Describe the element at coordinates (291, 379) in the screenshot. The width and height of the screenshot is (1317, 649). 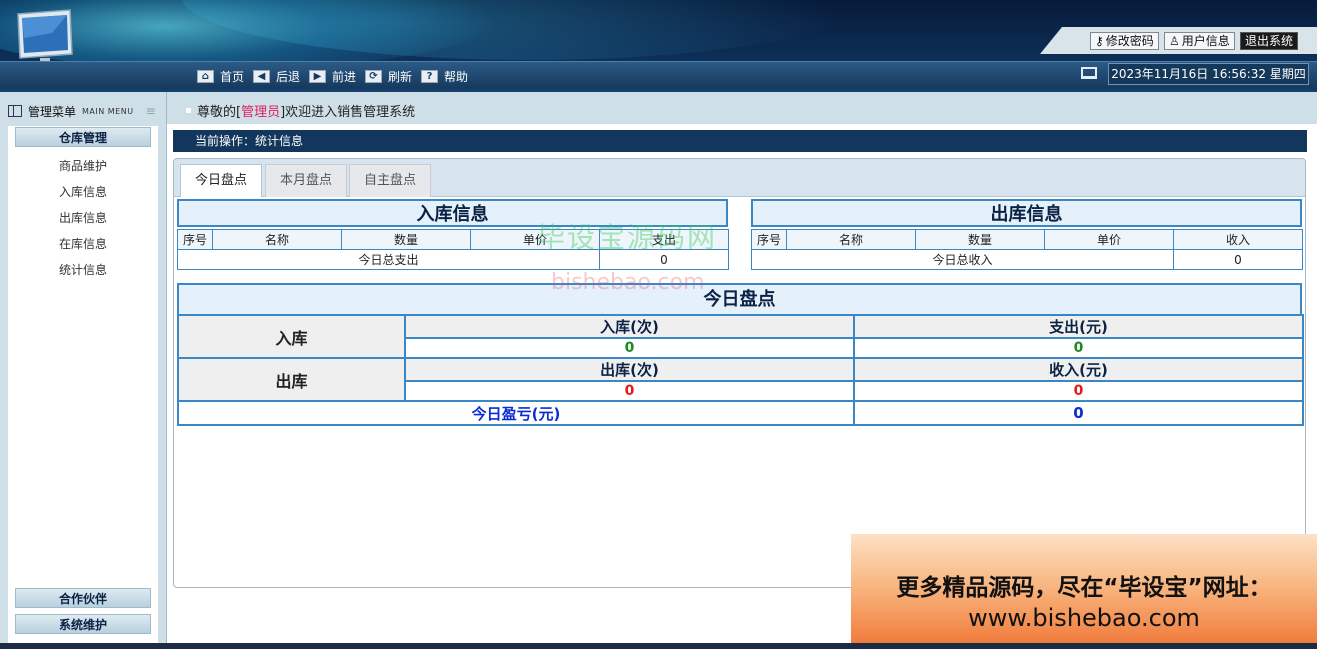
I see `outbound-row-label: 出库` at that location.